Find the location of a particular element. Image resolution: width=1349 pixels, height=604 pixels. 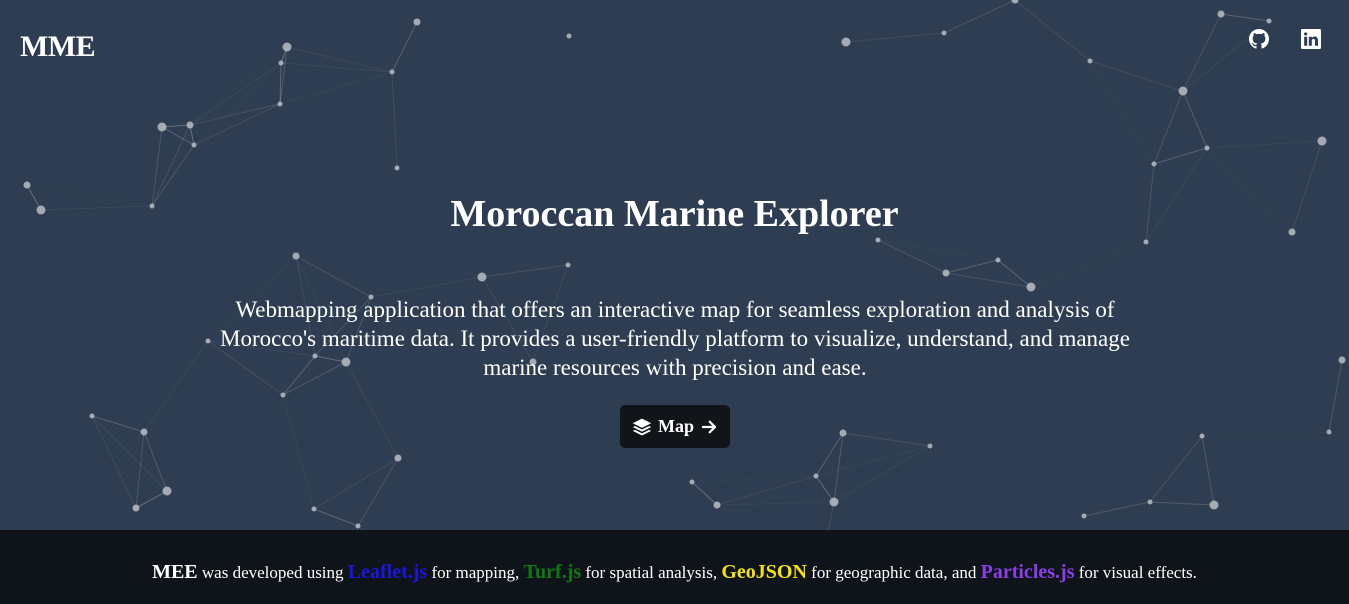

footer-text-5: for visual effects. is located at coordinates (1137, 572).